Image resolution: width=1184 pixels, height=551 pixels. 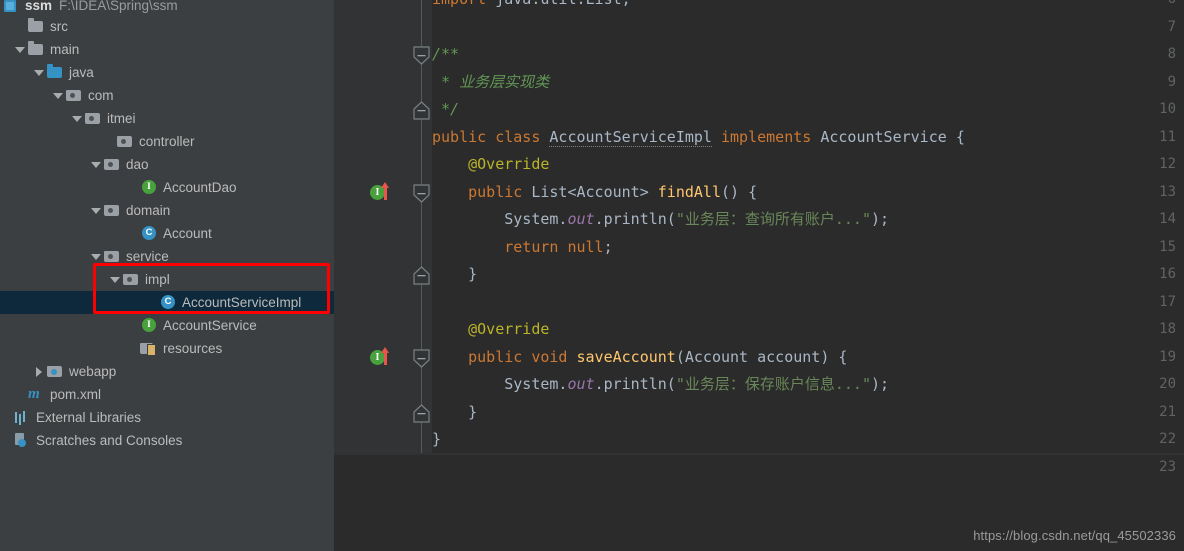 I want to click on code-line-16: }, so click(x=455, y=274).